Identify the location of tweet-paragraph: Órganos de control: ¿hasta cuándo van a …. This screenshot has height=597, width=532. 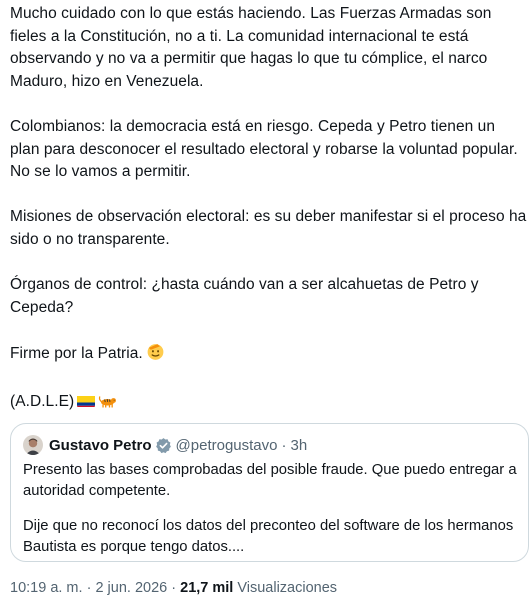
(244, 296).